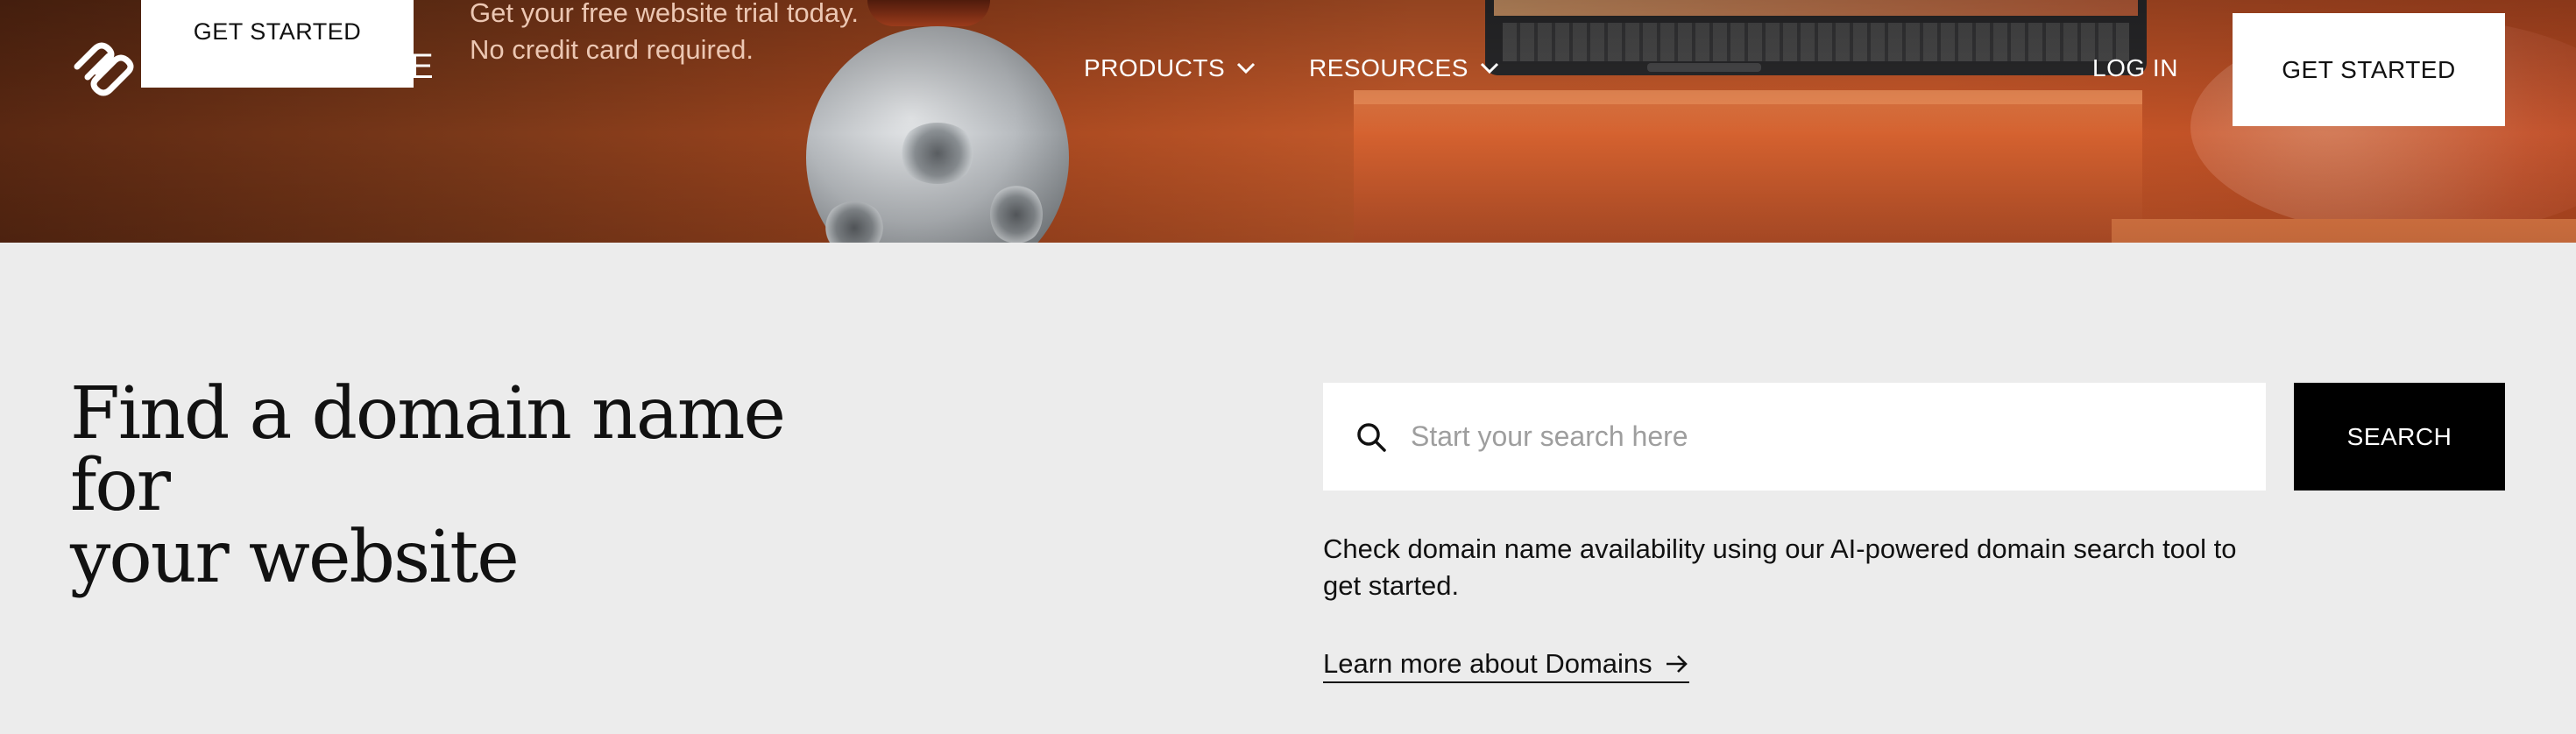 The width and height of the screenshot is (2576, 734). What do you see at coordinates (422, 66) in the screenshot?
I see `brand-wordmark-fragment: E` at bounding box center [422, 66].